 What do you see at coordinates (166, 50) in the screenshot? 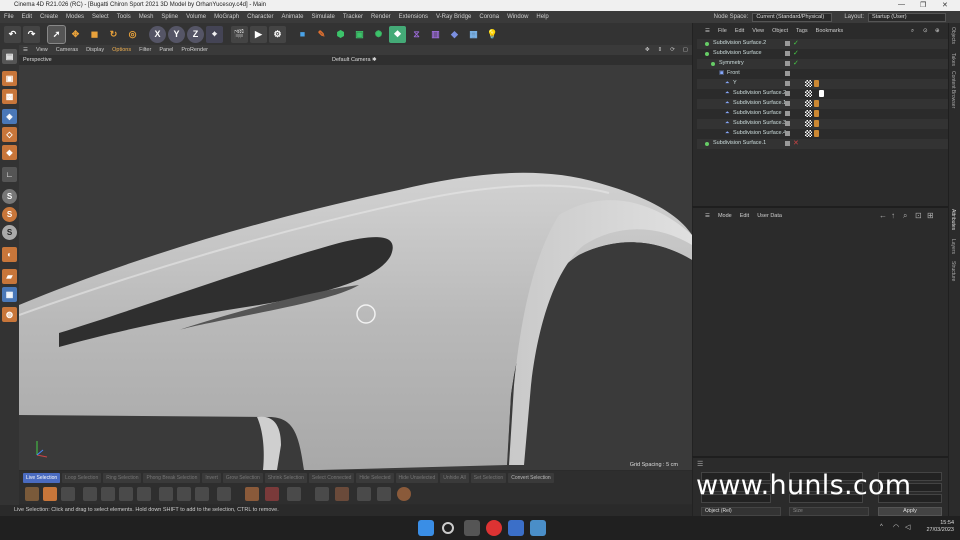
I see `viewport-menu-panel: Panel` at bounding box center [166, 50].